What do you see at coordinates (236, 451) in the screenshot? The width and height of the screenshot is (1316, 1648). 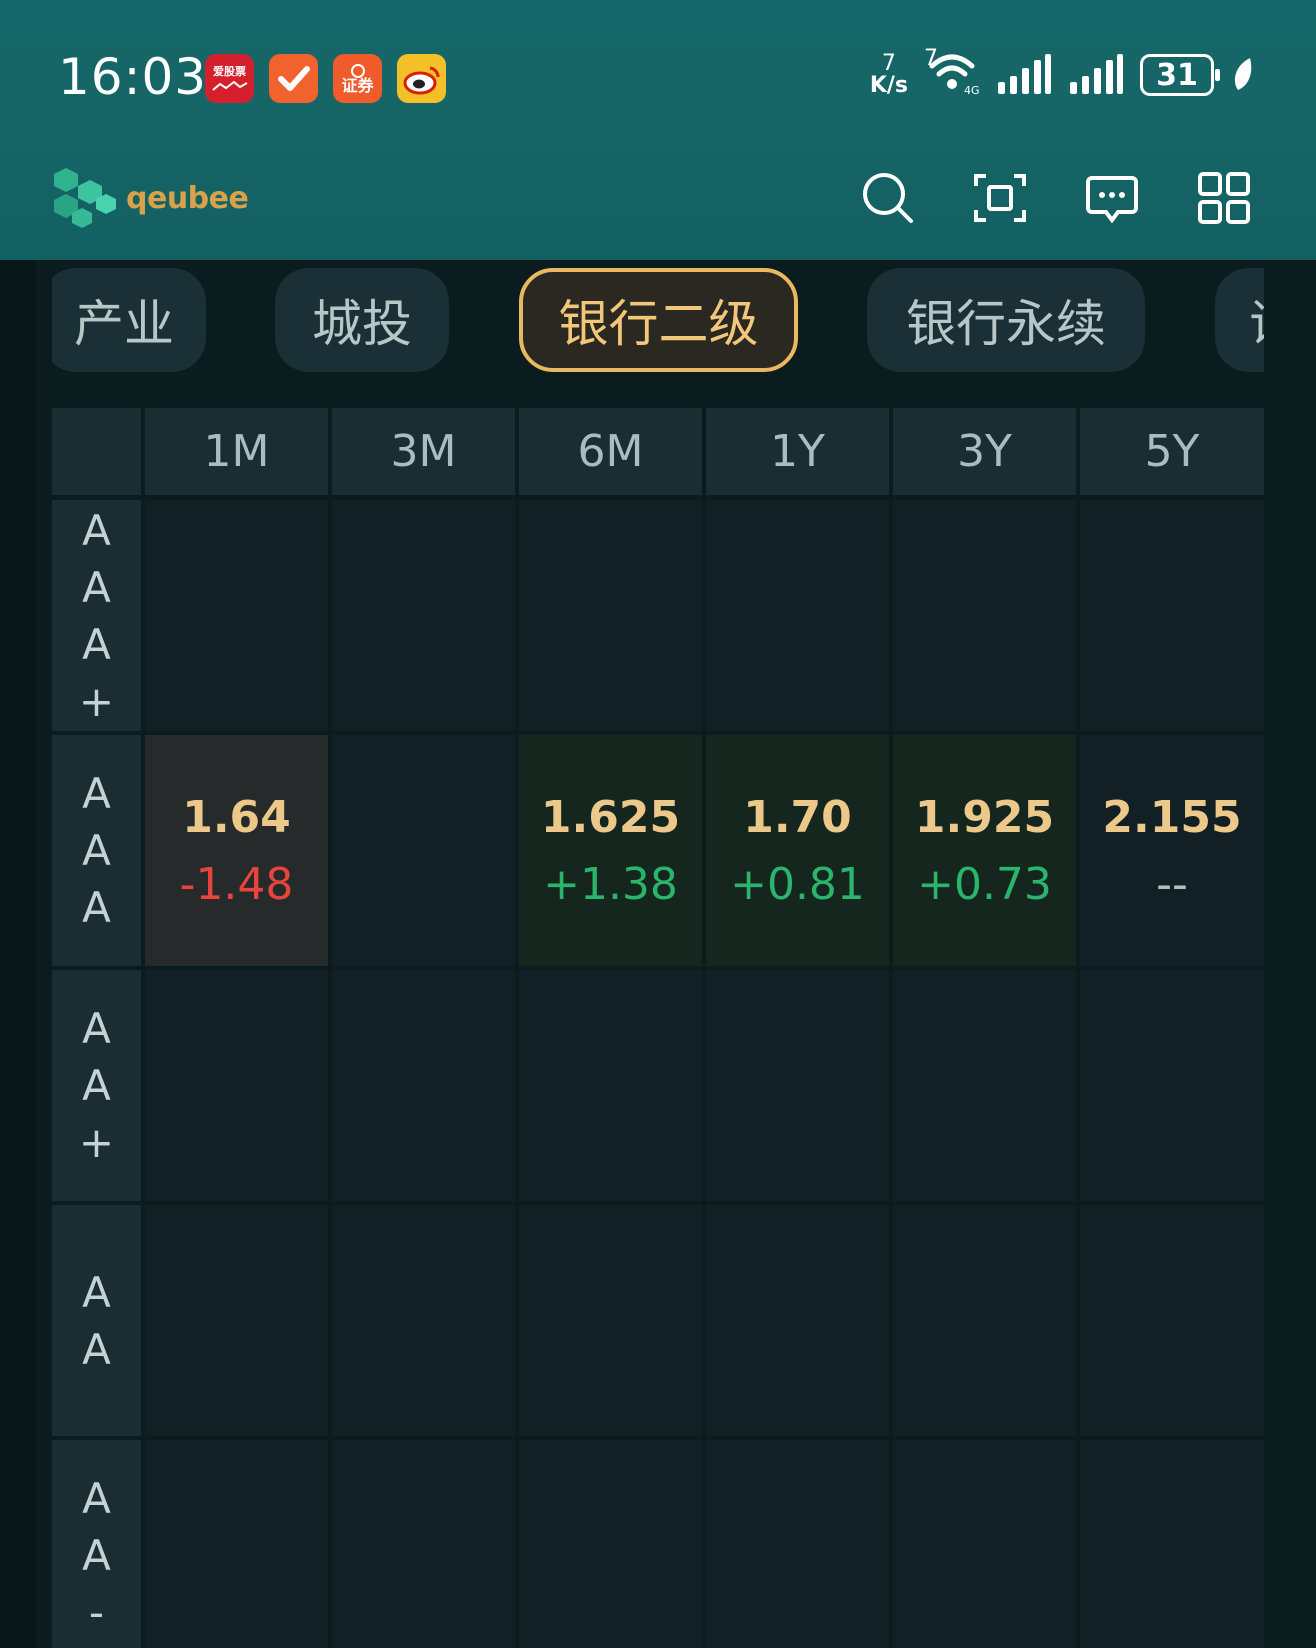 I see `column-header-1m: 1M` at bounding box center [236, 451].